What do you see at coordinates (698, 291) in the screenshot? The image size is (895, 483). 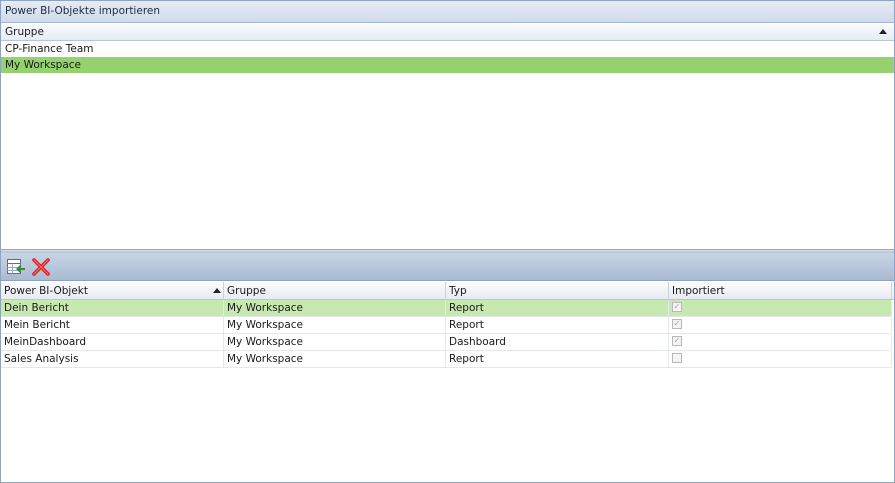 I see `column-label: Importiert` at bounding box center [698, 291].